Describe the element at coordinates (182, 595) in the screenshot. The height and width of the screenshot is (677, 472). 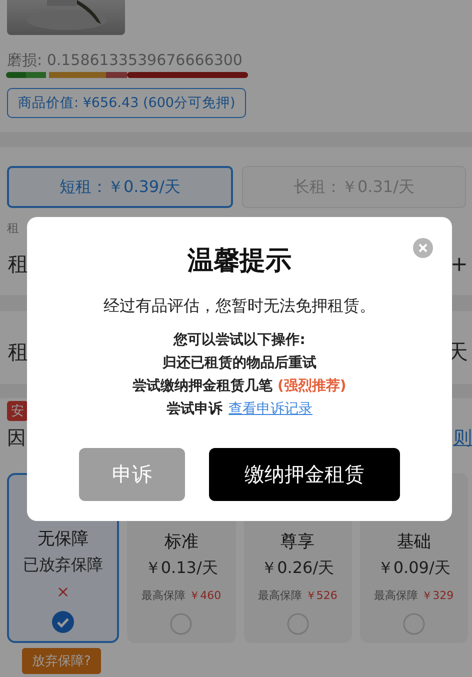
I see `plan-coverage: 最高保障 ￥460` at that location.